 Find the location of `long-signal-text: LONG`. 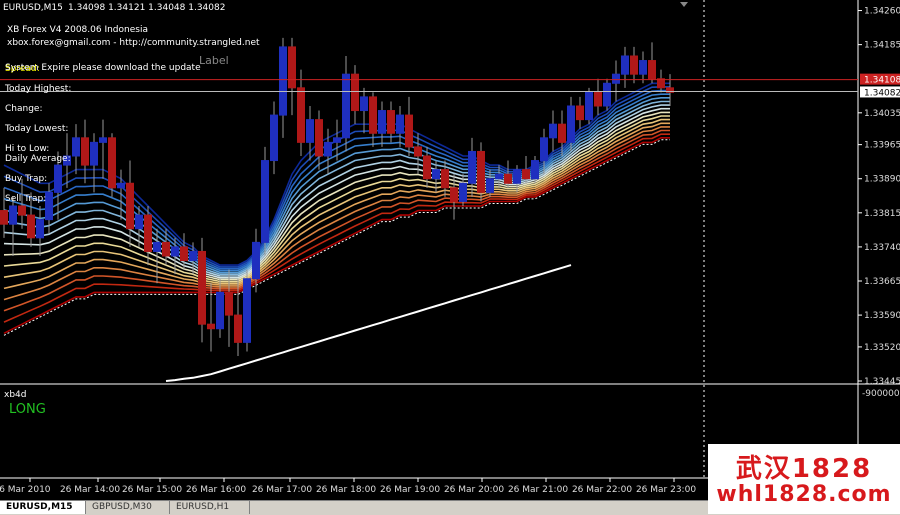

long-signal-text: LONG is located at coordinates (27, 409).